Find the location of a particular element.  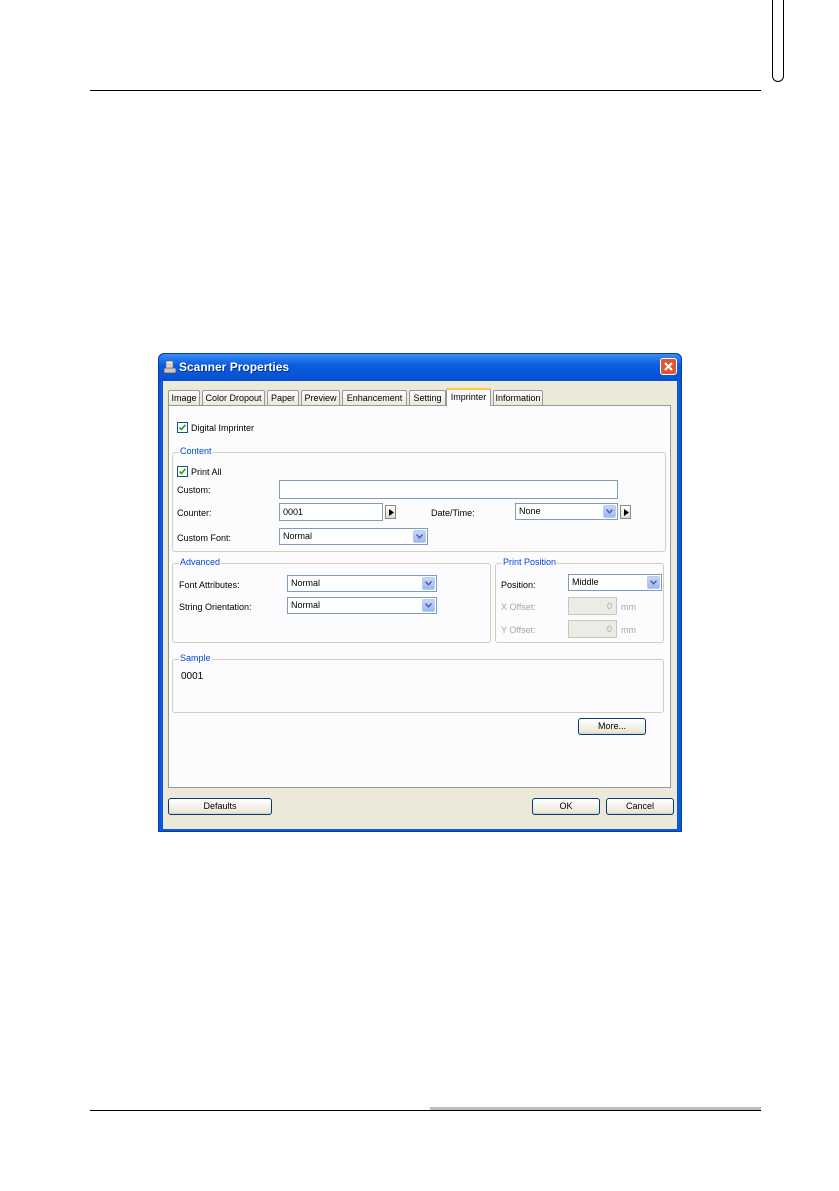

digital-imprinter-checkbox is located at coordinates (182, 427).